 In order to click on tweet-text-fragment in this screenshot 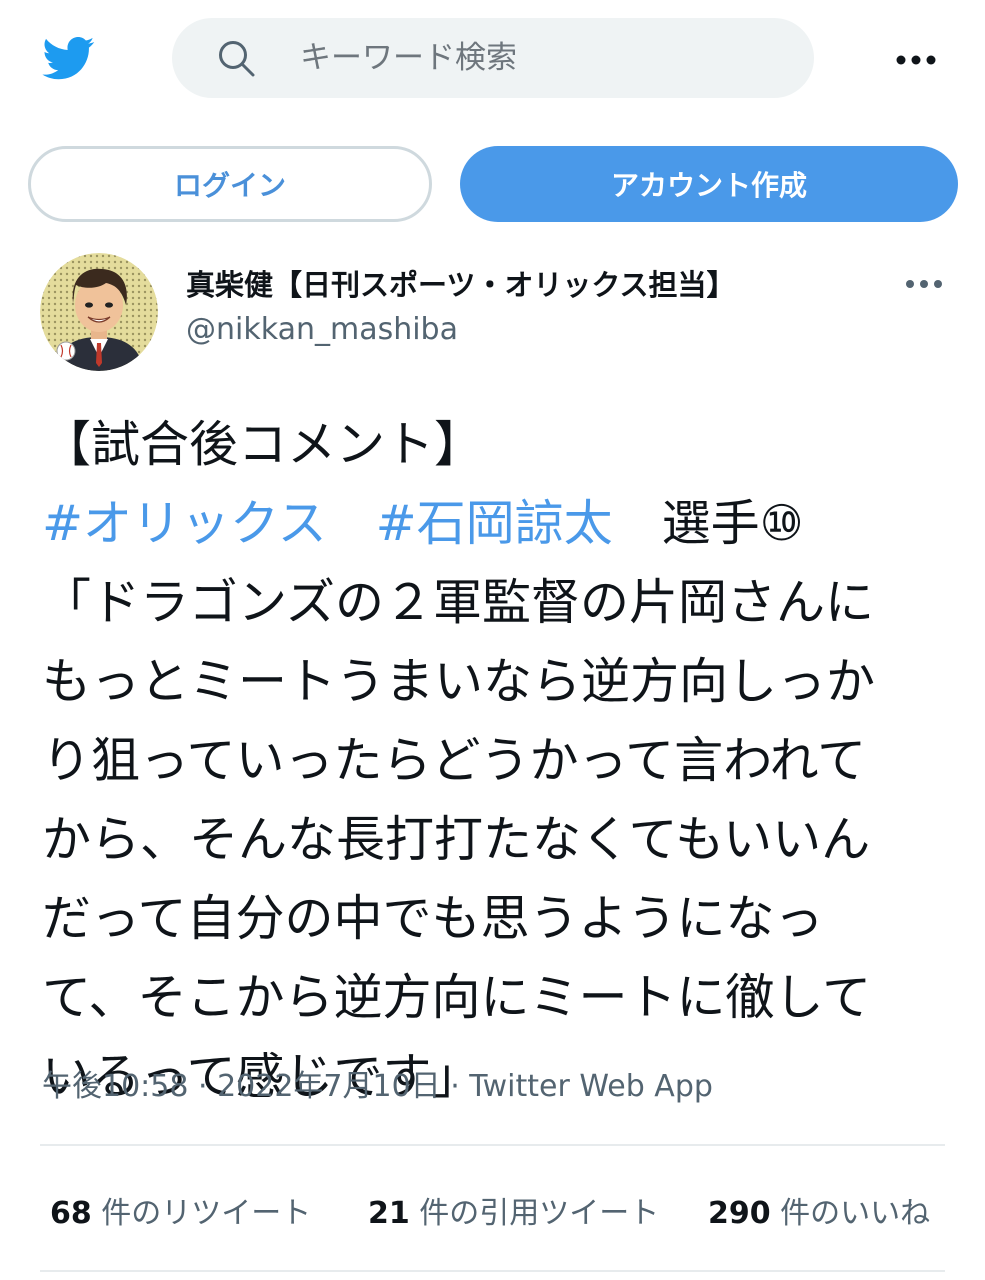, I will do `click(351, 523)`.